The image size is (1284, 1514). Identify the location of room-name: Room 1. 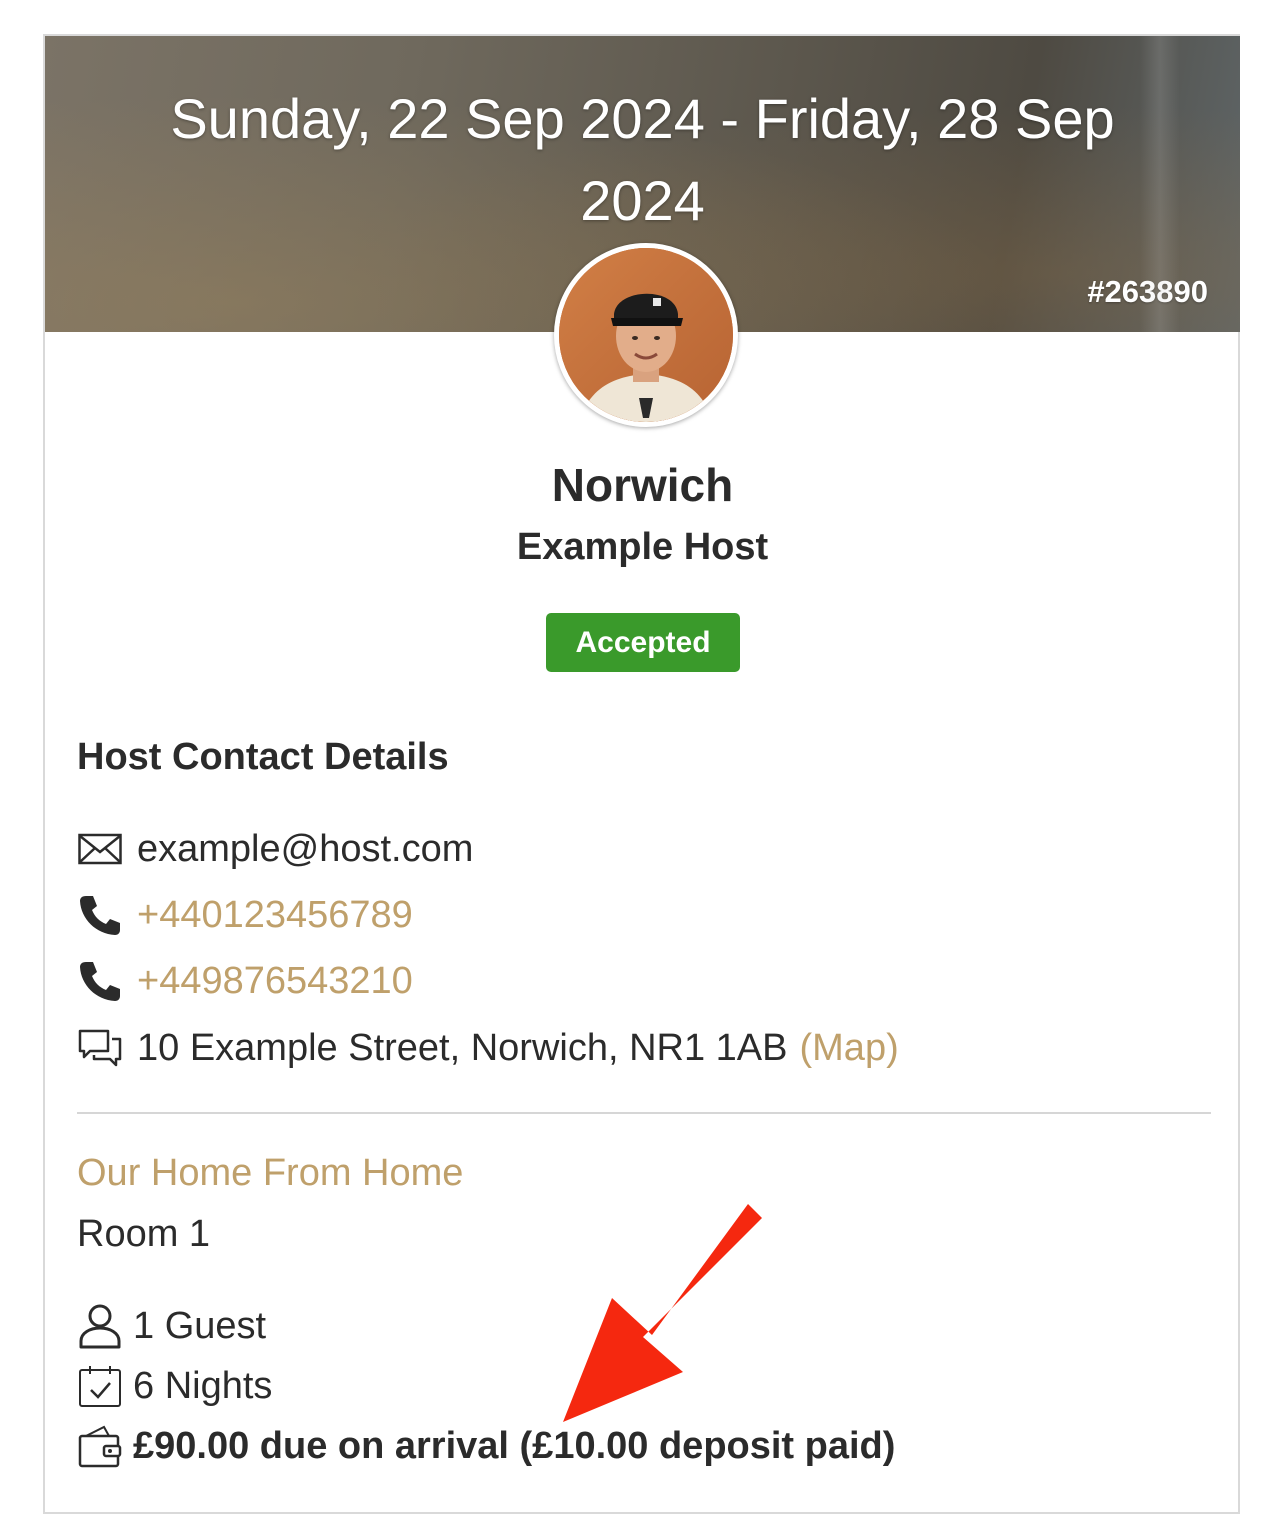
(144, 1234).